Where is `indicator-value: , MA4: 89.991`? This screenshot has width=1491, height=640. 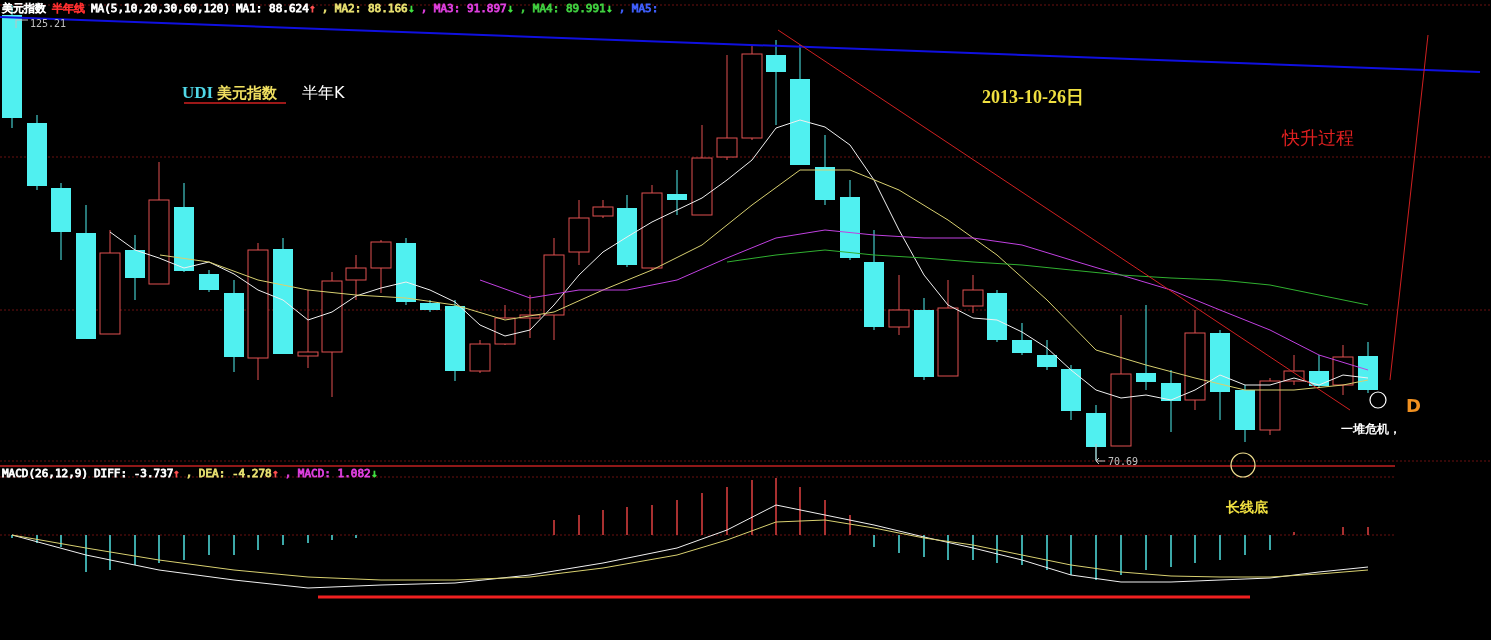 indicator-value: , MA4: 89.991 is located at coordinates (562, 8).